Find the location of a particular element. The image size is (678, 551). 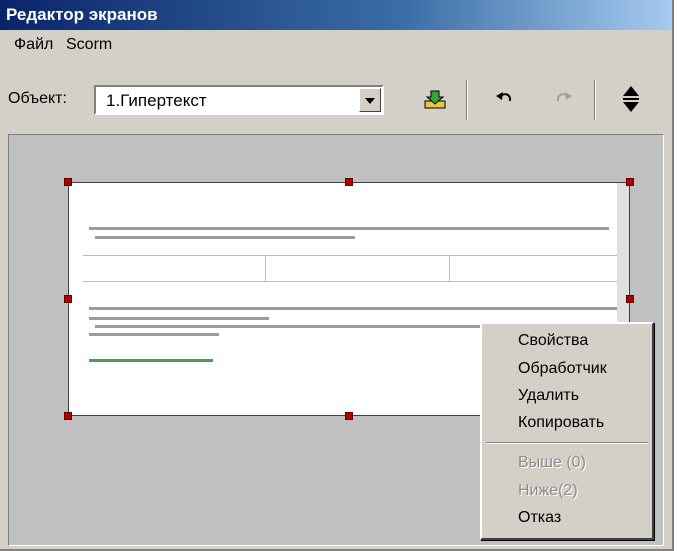

import-button is located at coordinates (435, 99).